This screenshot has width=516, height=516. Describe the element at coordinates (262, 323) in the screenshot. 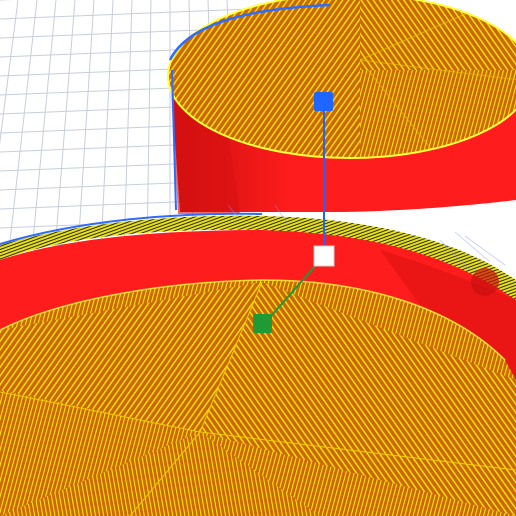

I see `move-y-handle` at that location.